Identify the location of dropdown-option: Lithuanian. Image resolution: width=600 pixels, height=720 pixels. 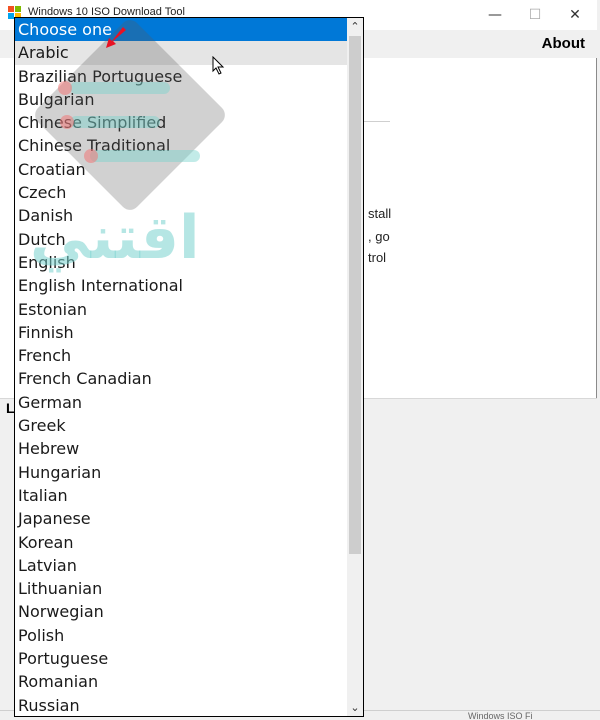
(181, 588).